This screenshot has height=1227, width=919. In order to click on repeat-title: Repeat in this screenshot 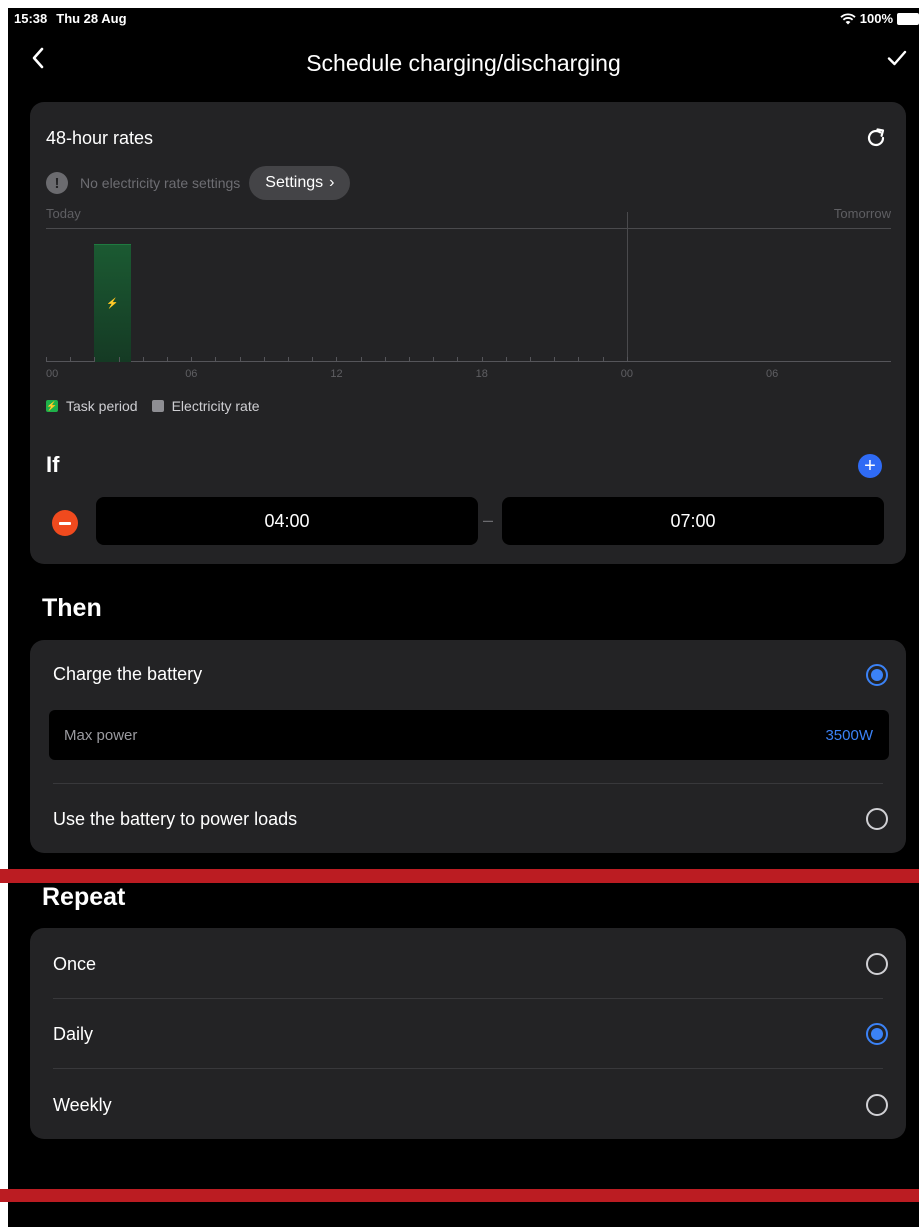, I will do `click(84, 897)`.